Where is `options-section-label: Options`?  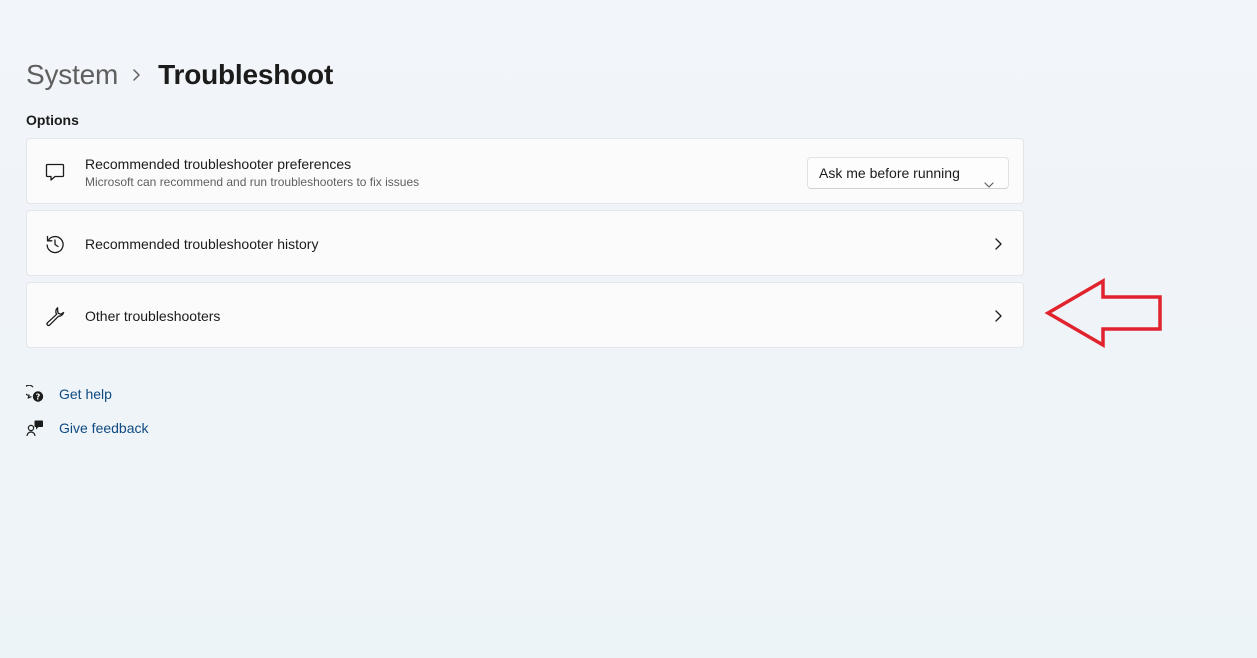 options-section-label: Options is located at coordinates (52, 120).